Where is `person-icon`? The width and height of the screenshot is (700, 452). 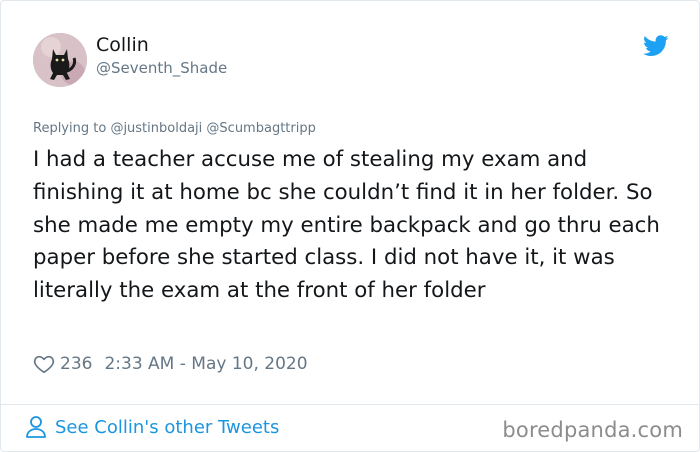
person-icon is located at coordinates (36, 427).